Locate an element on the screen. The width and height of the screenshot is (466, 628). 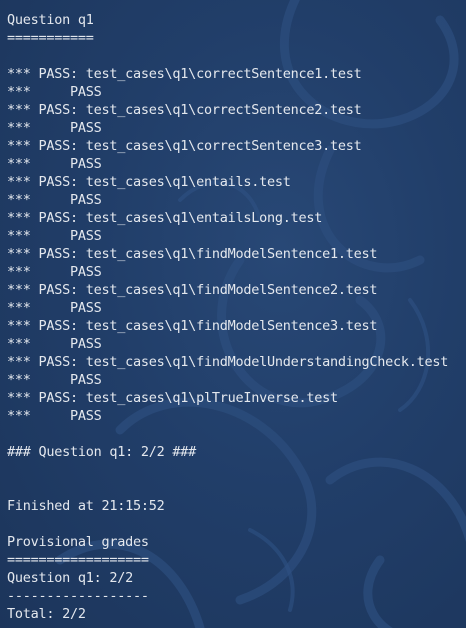
terminal-line: =========== is located at coordinates (50, 38).